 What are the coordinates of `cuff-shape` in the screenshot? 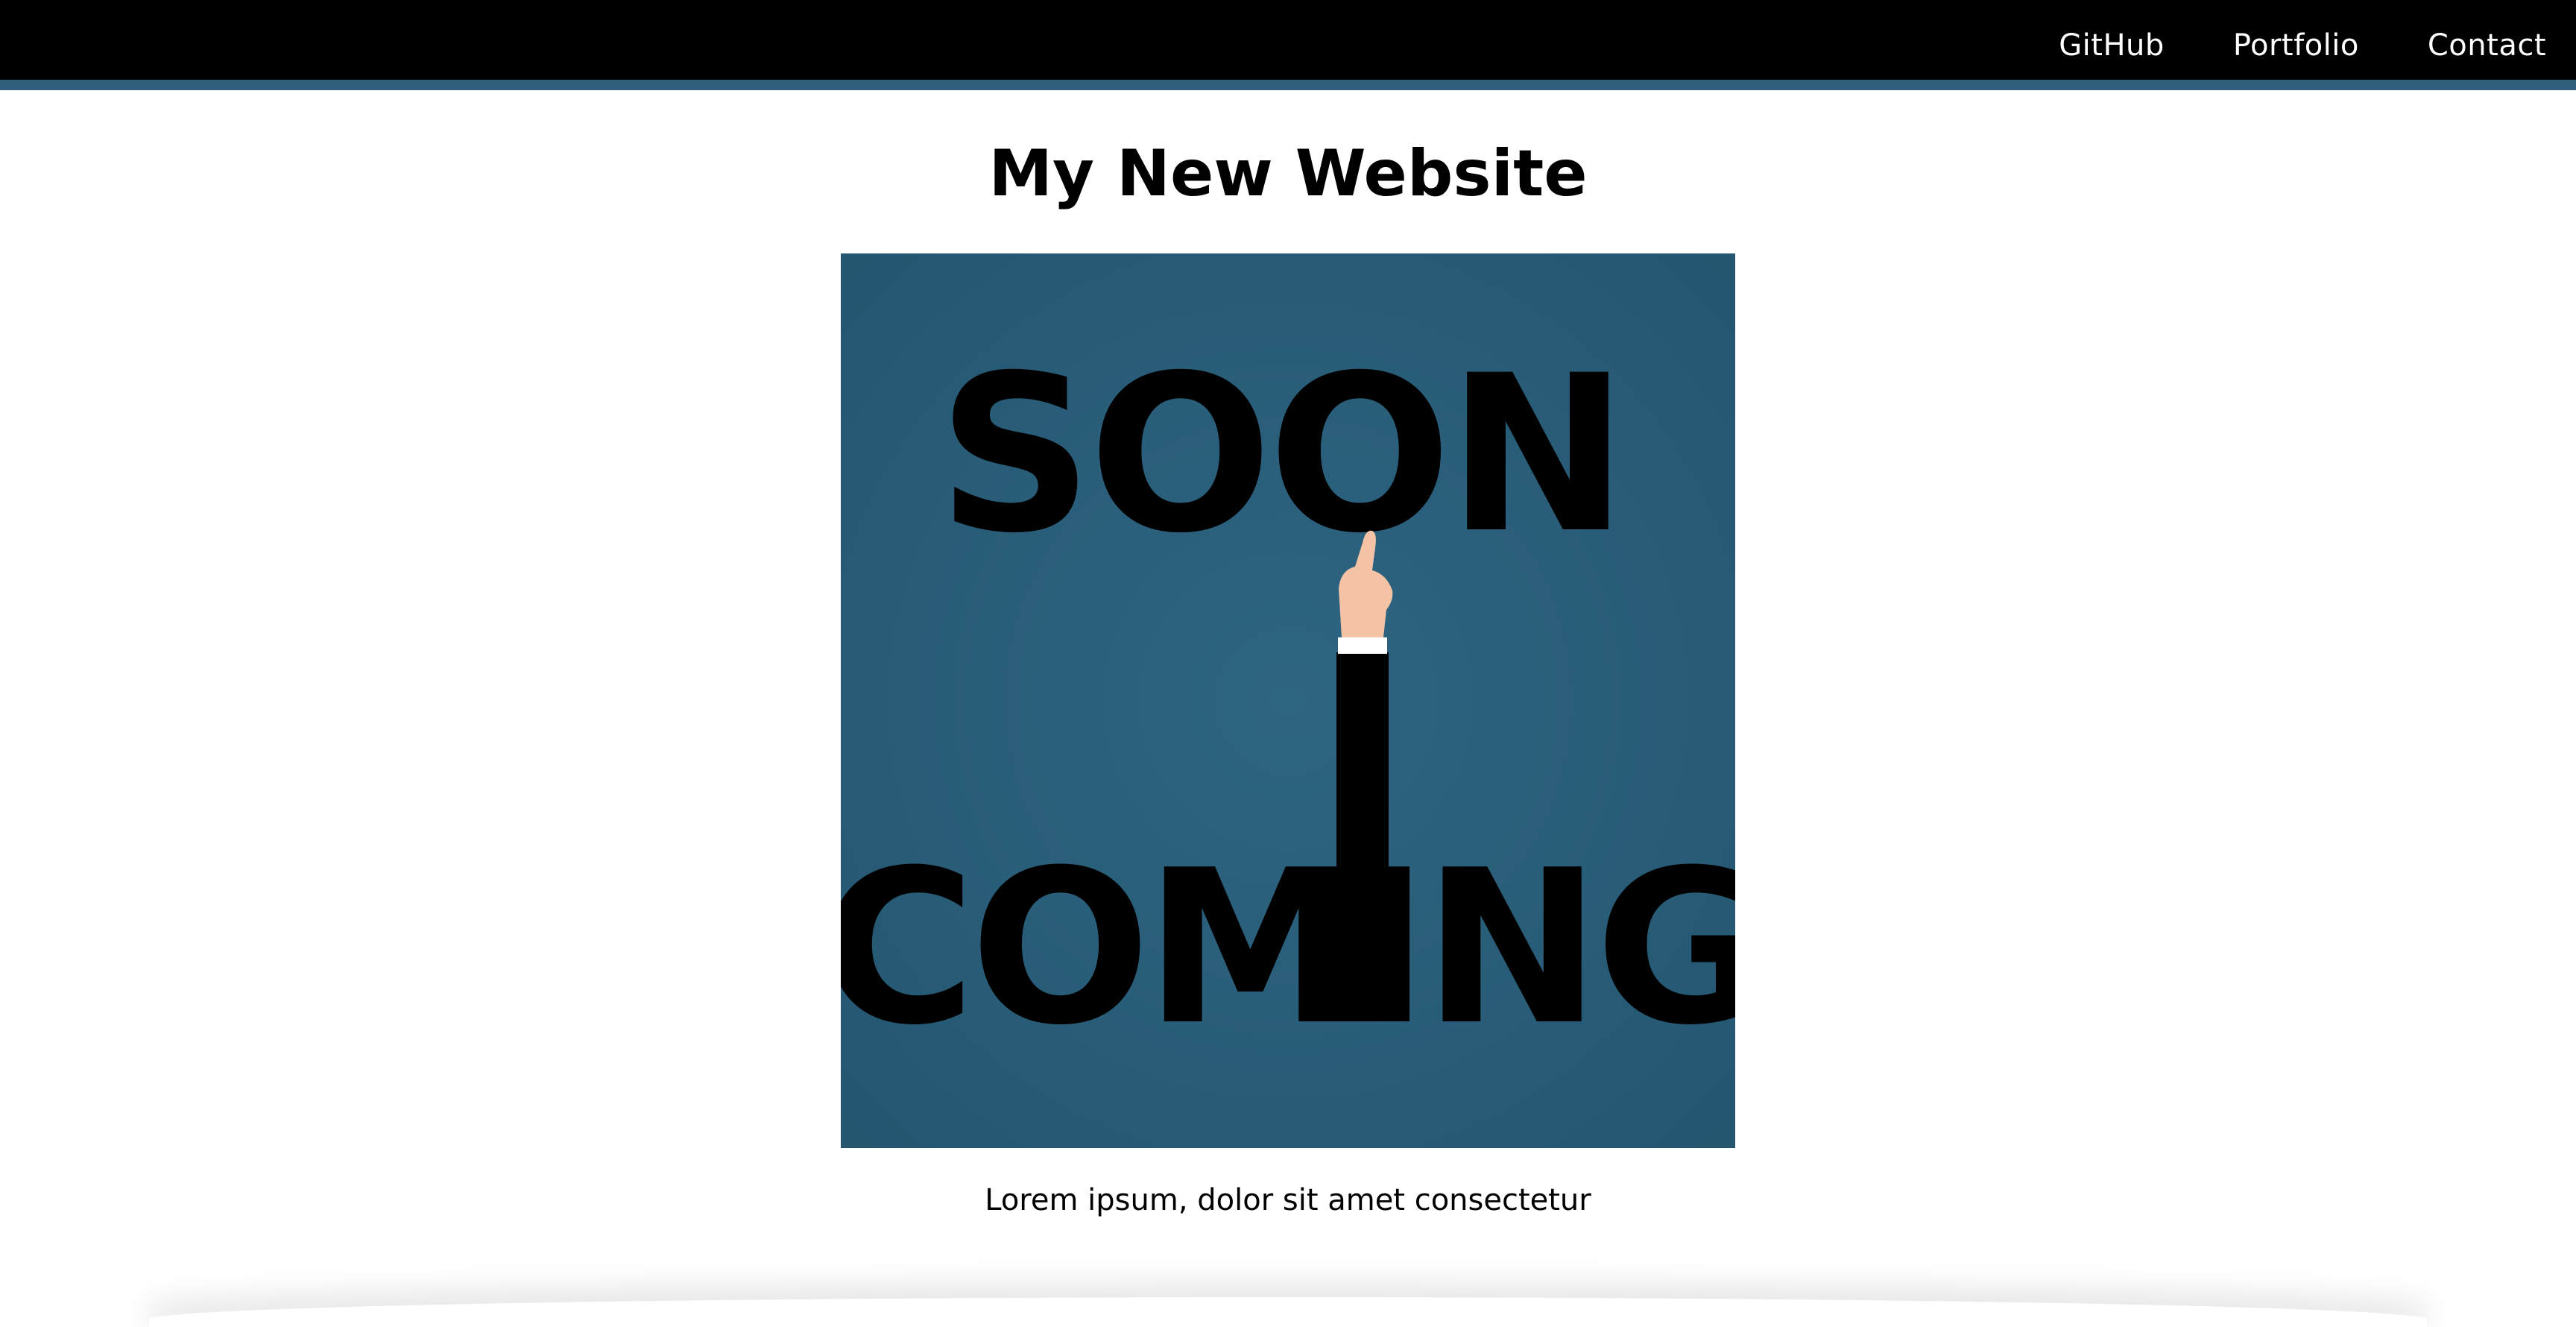 It's located at (1362, 645).